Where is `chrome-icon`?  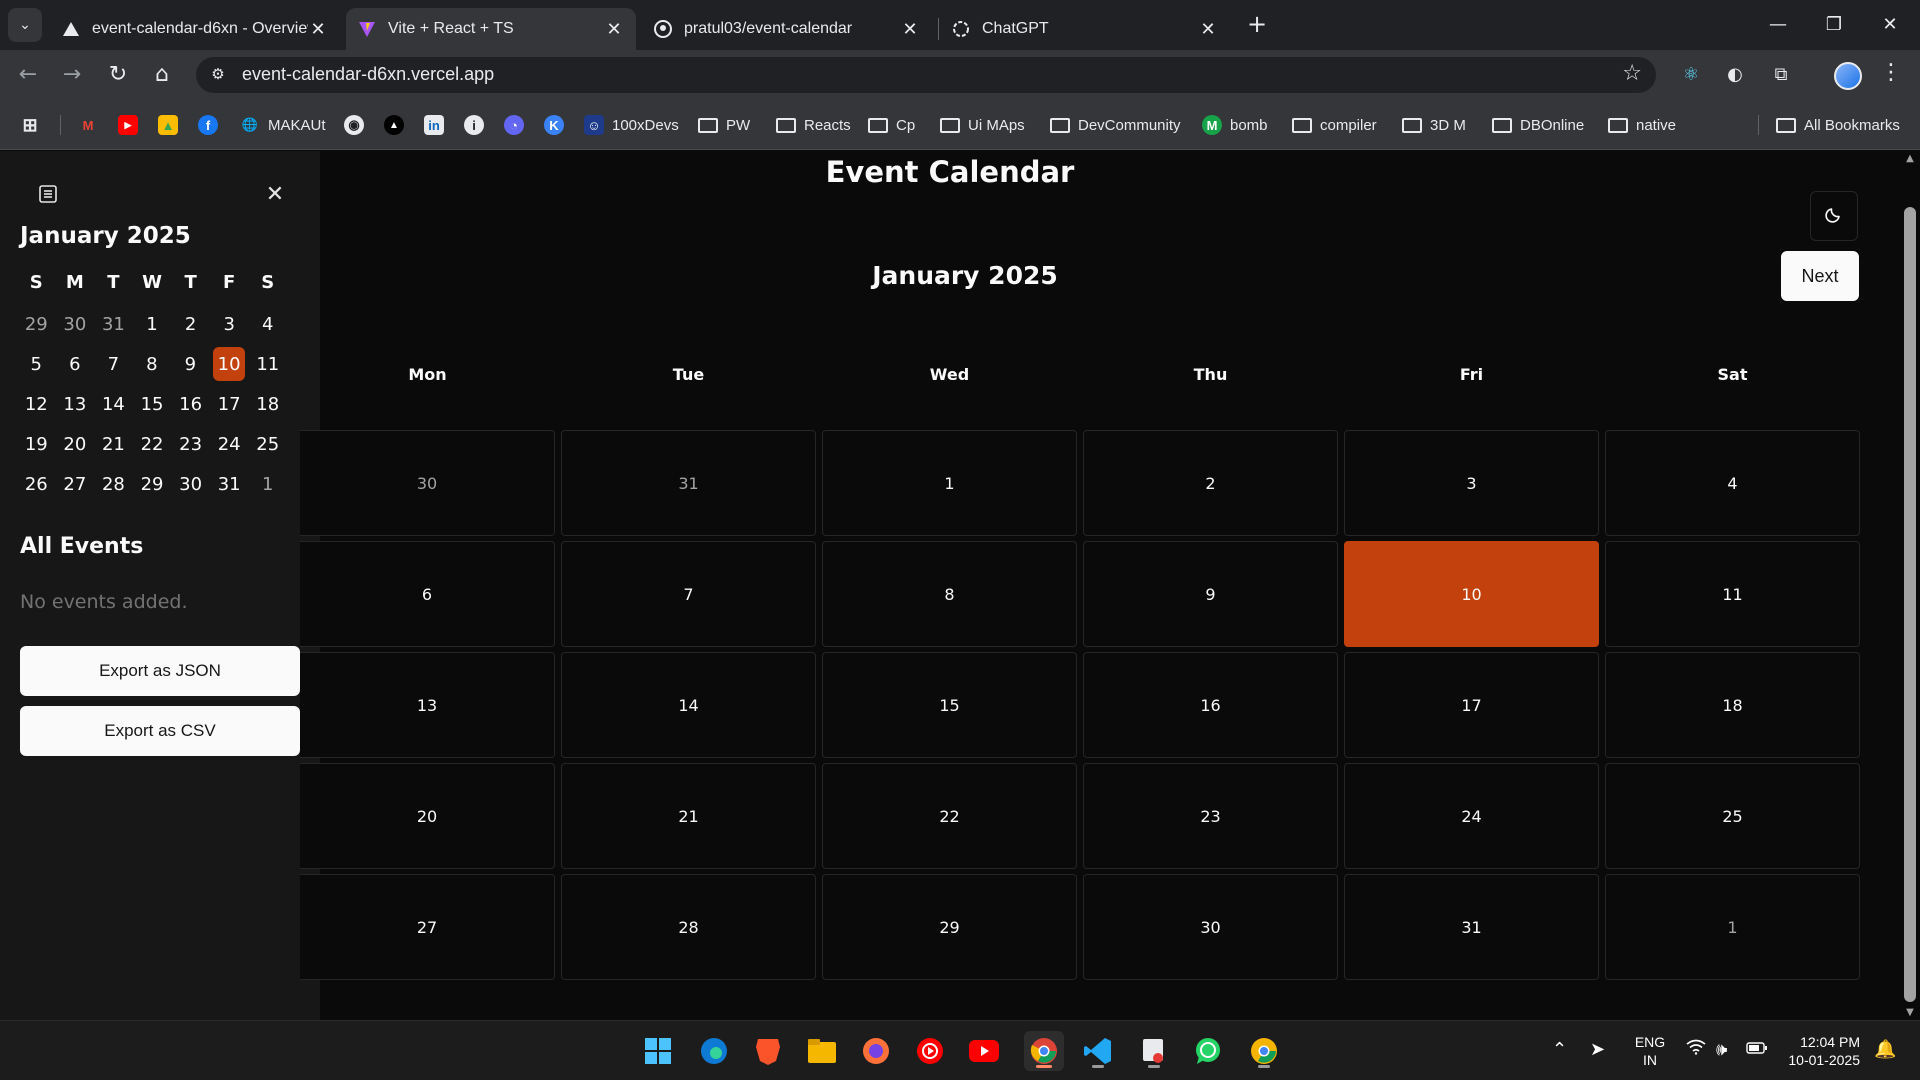
chrome-icon is located at coordinates (1044, 1051).